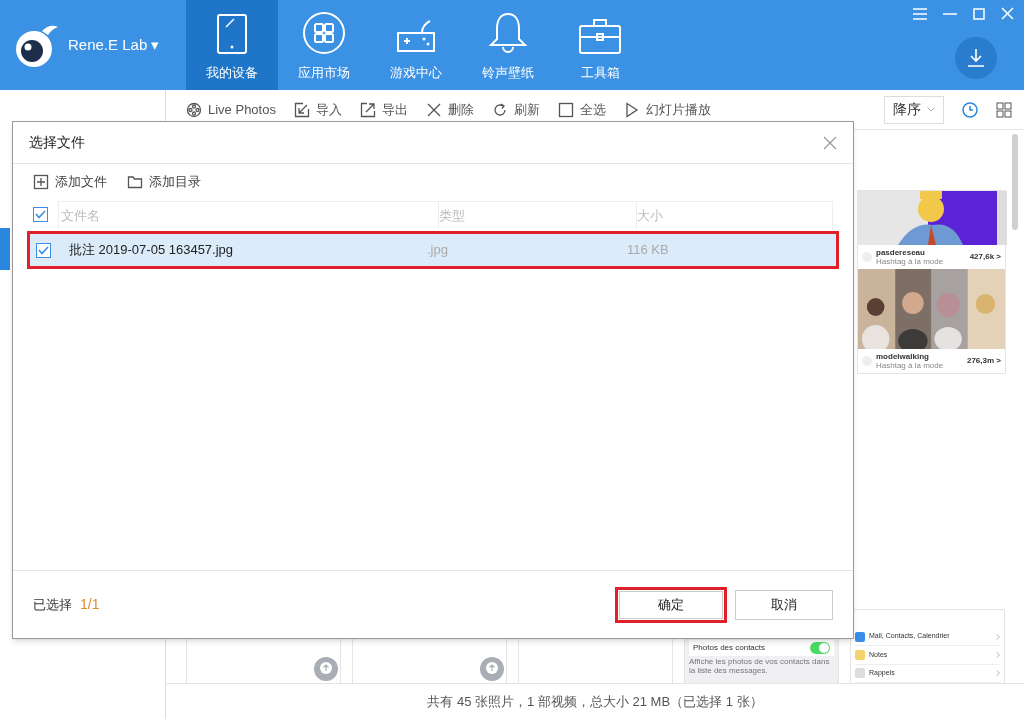 The image size is (1024, 719). Describe the element at coordinates (931, 109) in the screenshot. I see `chevron-down-icon` at that location.